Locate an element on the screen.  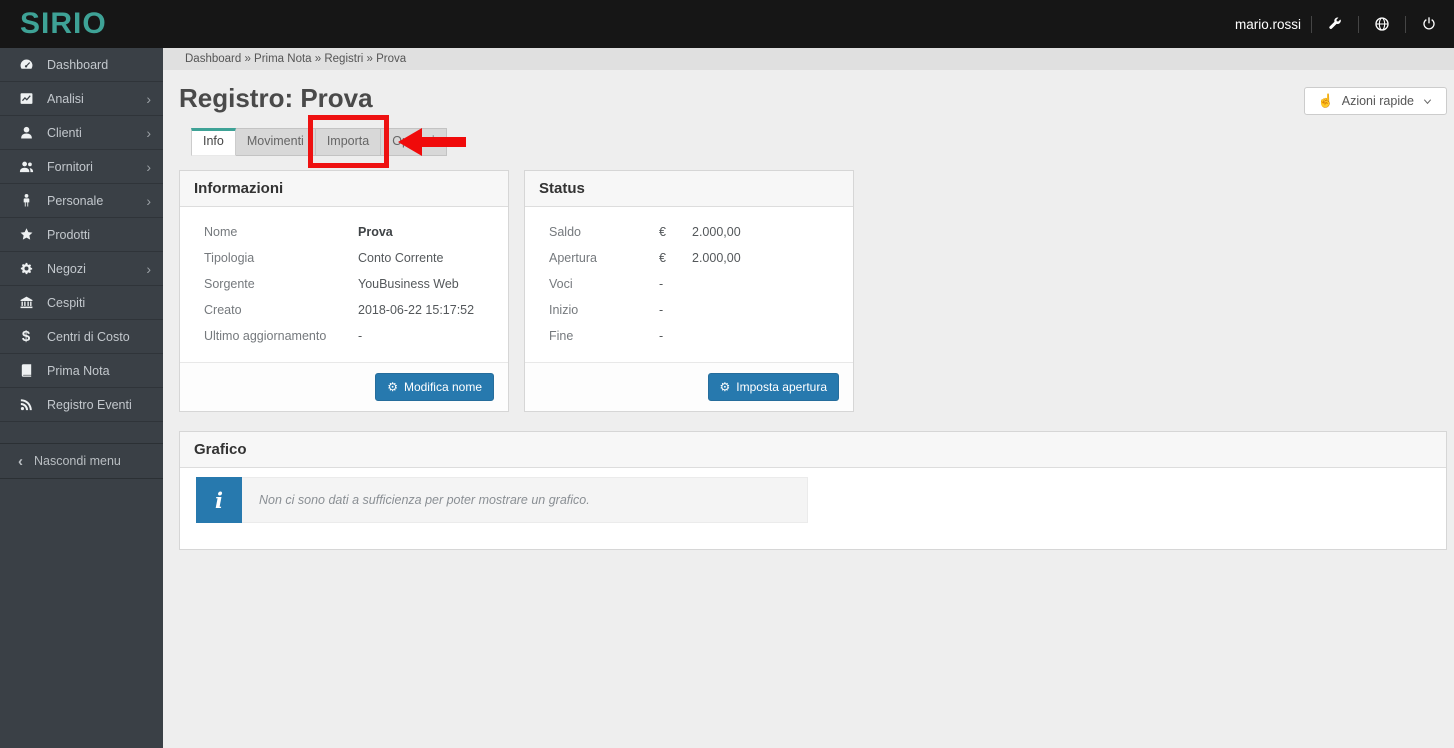
row-label: Nome is located at coordinates (221, 232).